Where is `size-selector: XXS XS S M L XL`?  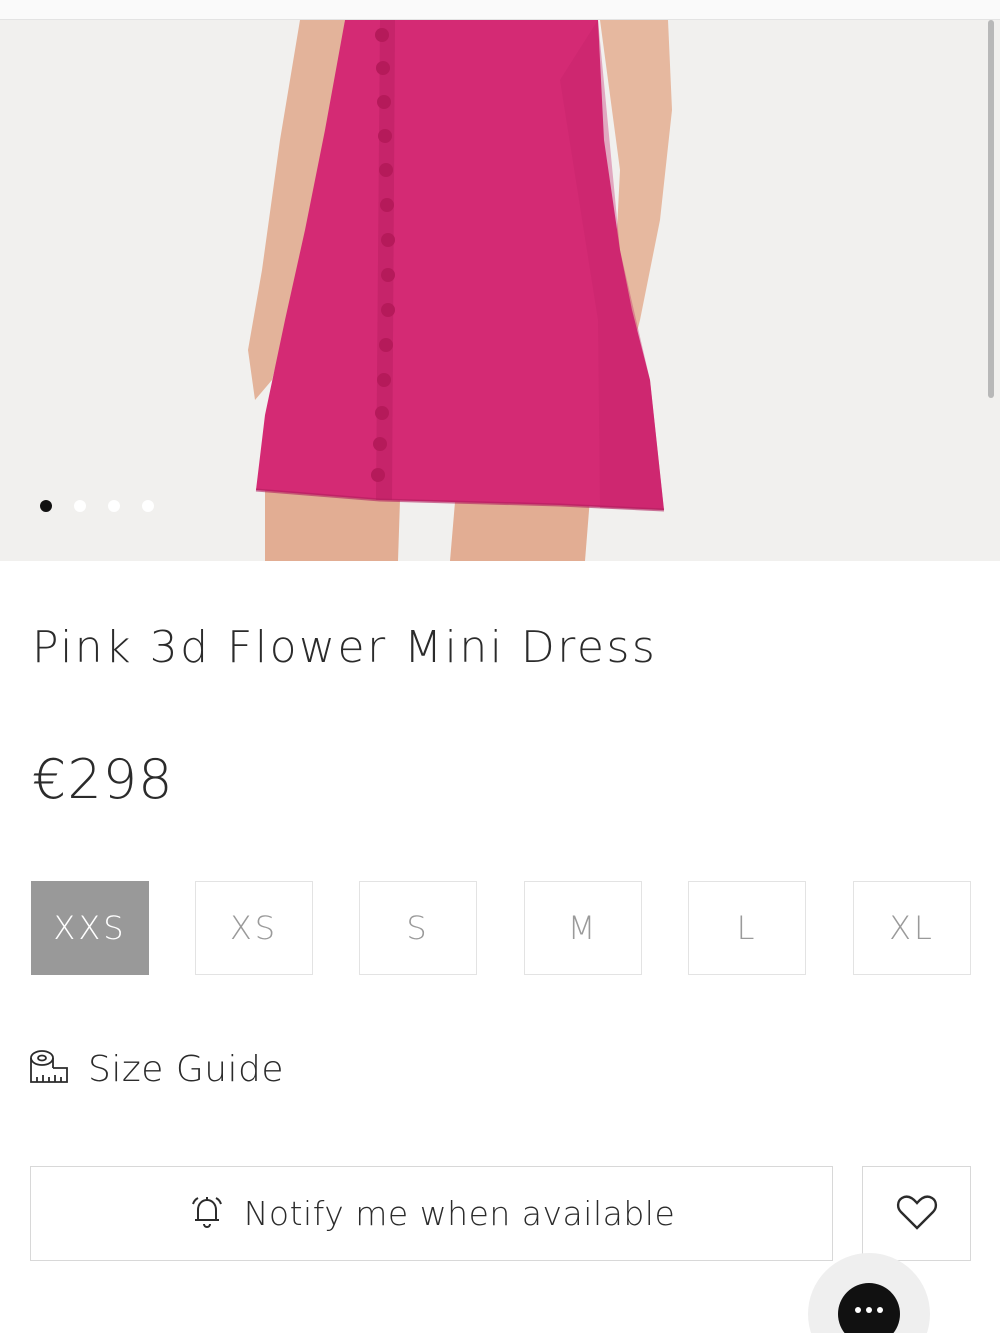 size-selector: XXS XS S M L XL is located at coordinates (501, 928).